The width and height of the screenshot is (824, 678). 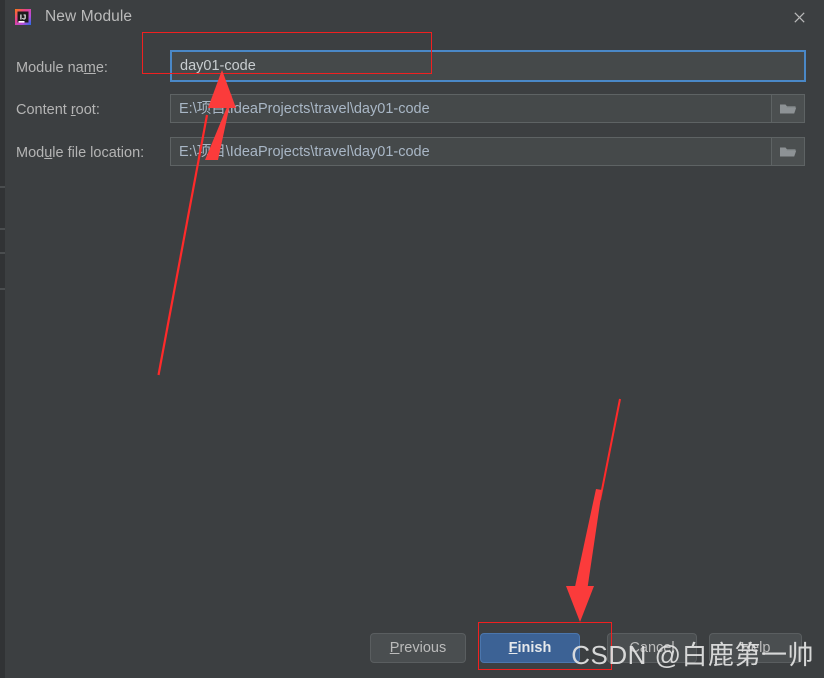 What do you see at coordinates (799, 17) in the screenshot?
I see `close-icon` at bounding box center [799, 17].